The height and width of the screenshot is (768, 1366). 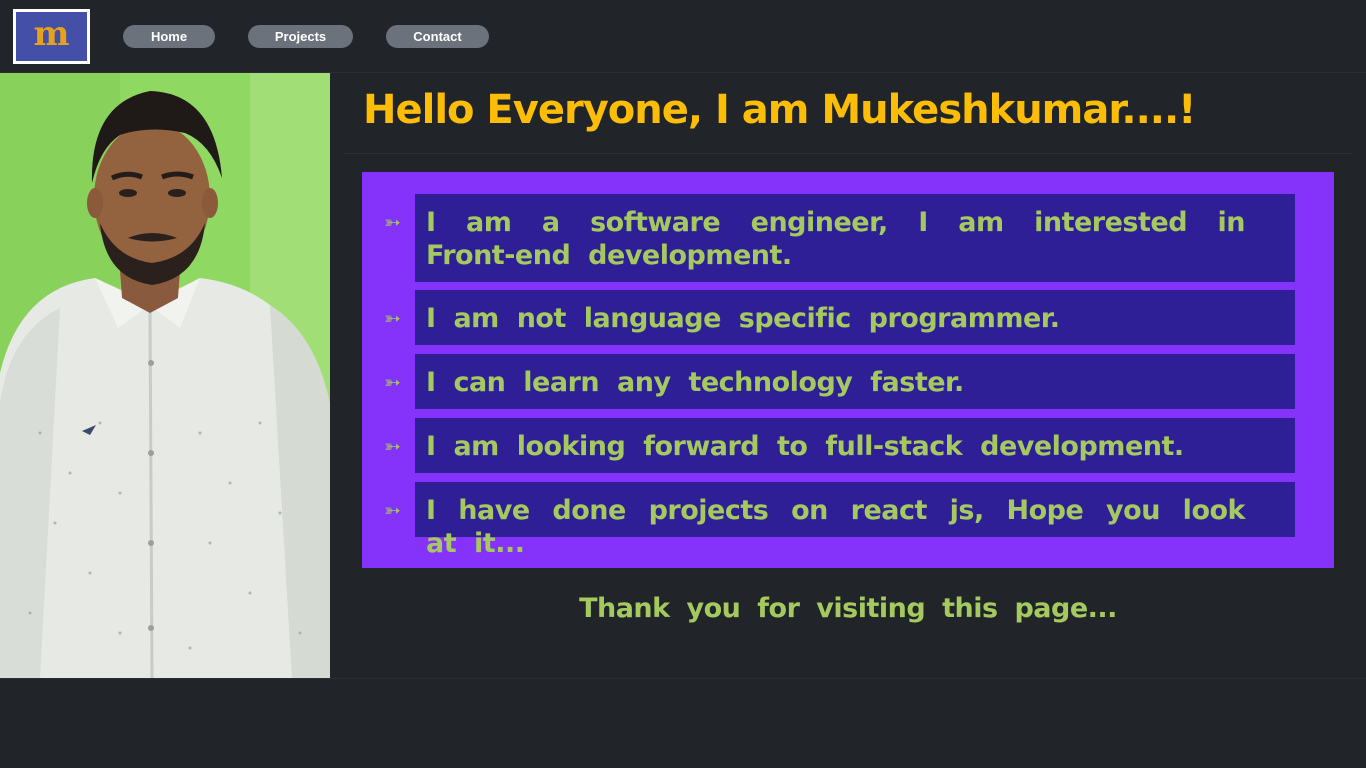 I want to click on list-item-text: I can learn any technology faster., so click(x=695, y=382).